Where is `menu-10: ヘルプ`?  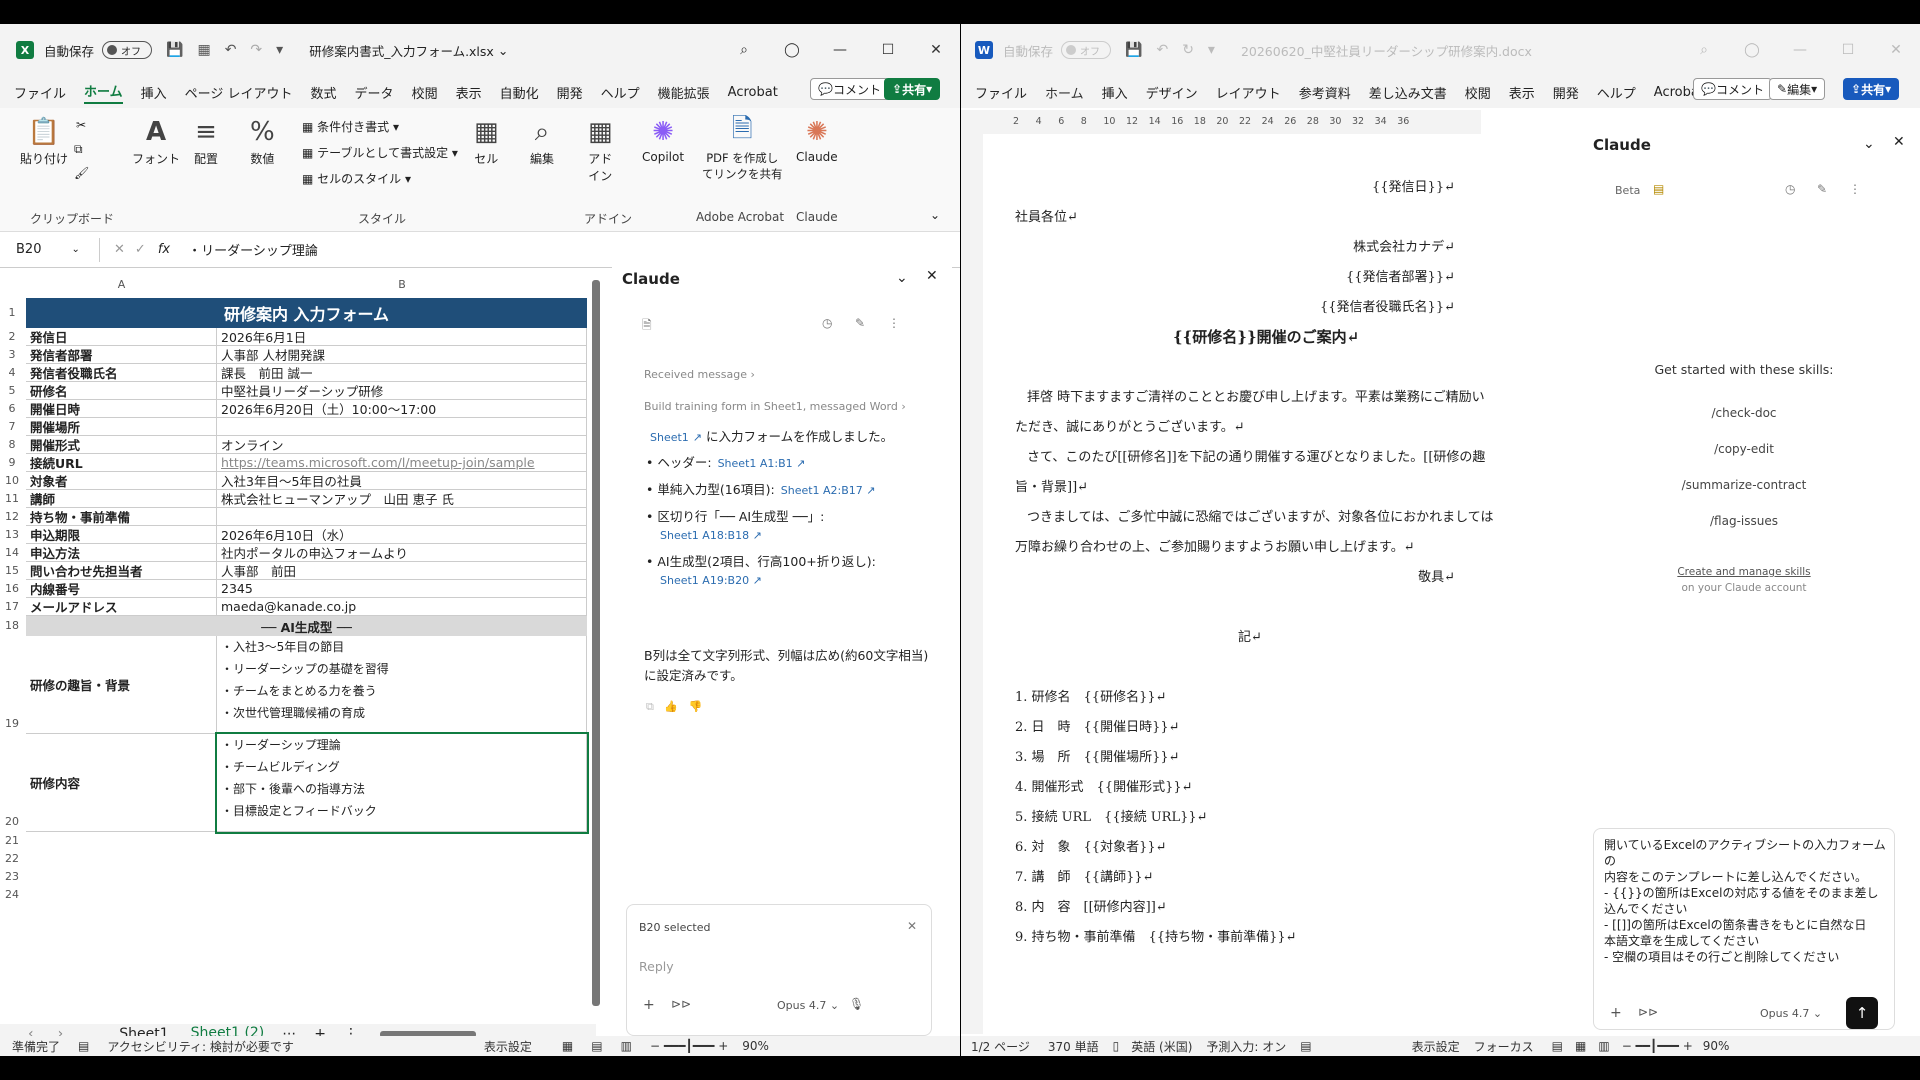
menu-10: ヘルプ is located at coordinates (1616, 92).